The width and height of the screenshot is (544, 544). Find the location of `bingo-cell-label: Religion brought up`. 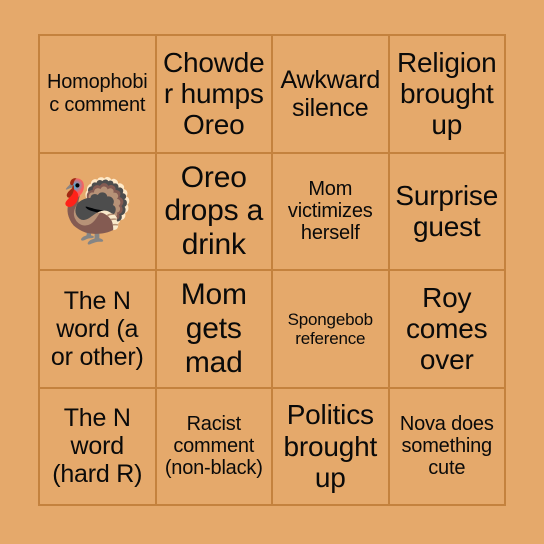

bingo-cell-label: Religion brought up is located at coordinates (446, 93).